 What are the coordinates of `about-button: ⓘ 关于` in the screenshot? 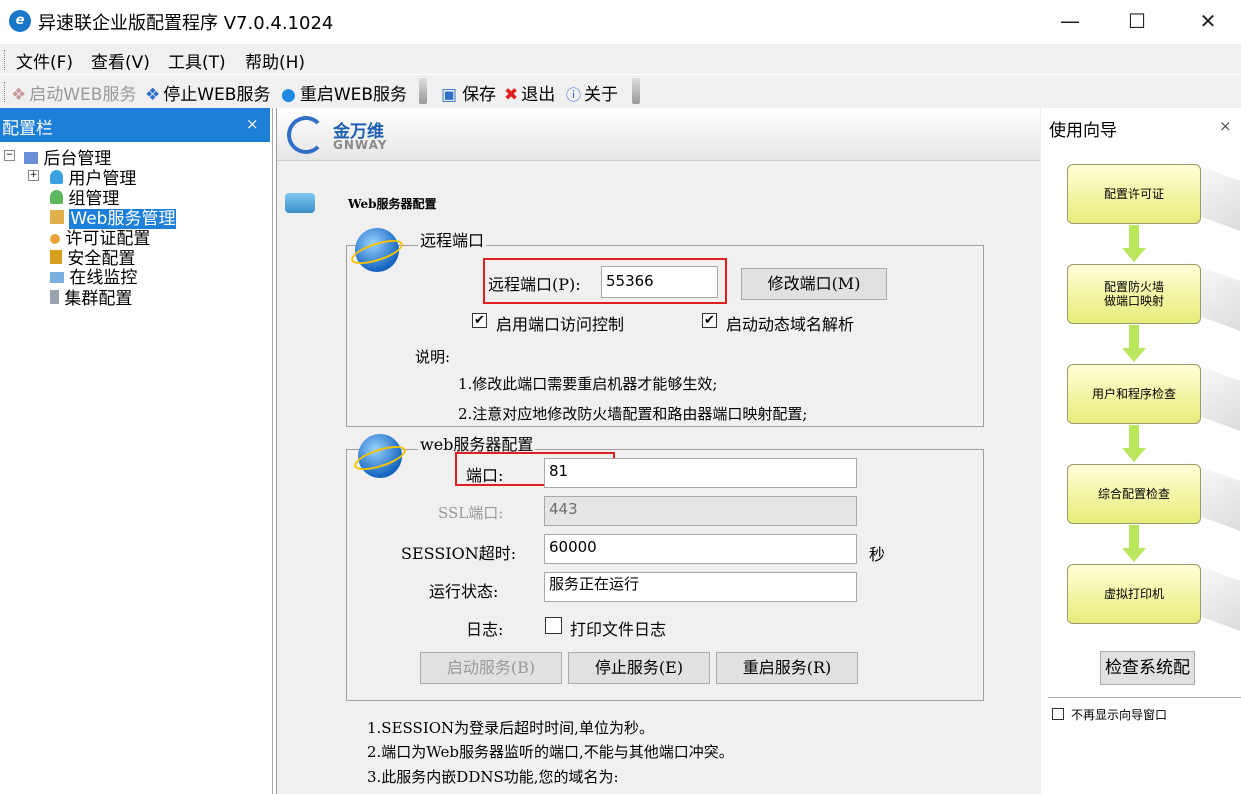 It's located at (592, 92).